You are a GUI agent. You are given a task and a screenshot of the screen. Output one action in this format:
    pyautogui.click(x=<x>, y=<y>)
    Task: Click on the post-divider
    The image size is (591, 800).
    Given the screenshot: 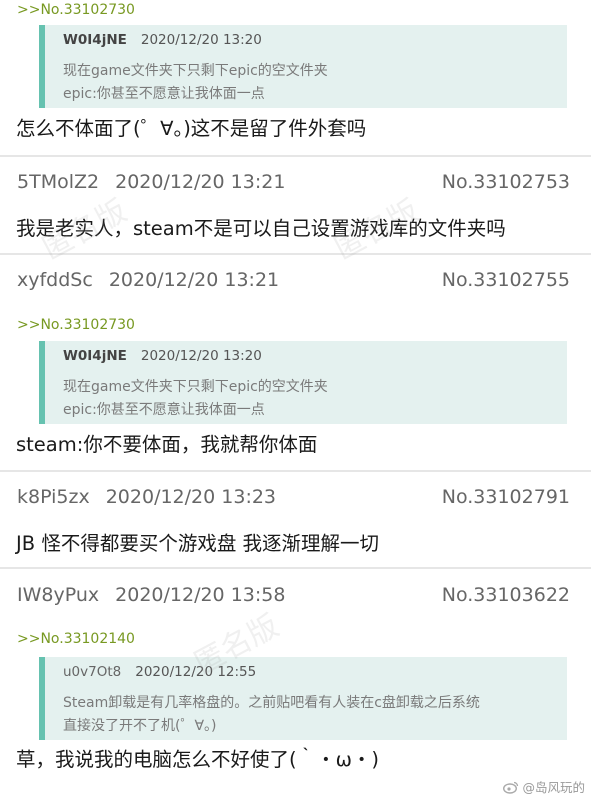 What is the action you would take?
    pyautogui.click(x=295, y=156)
    